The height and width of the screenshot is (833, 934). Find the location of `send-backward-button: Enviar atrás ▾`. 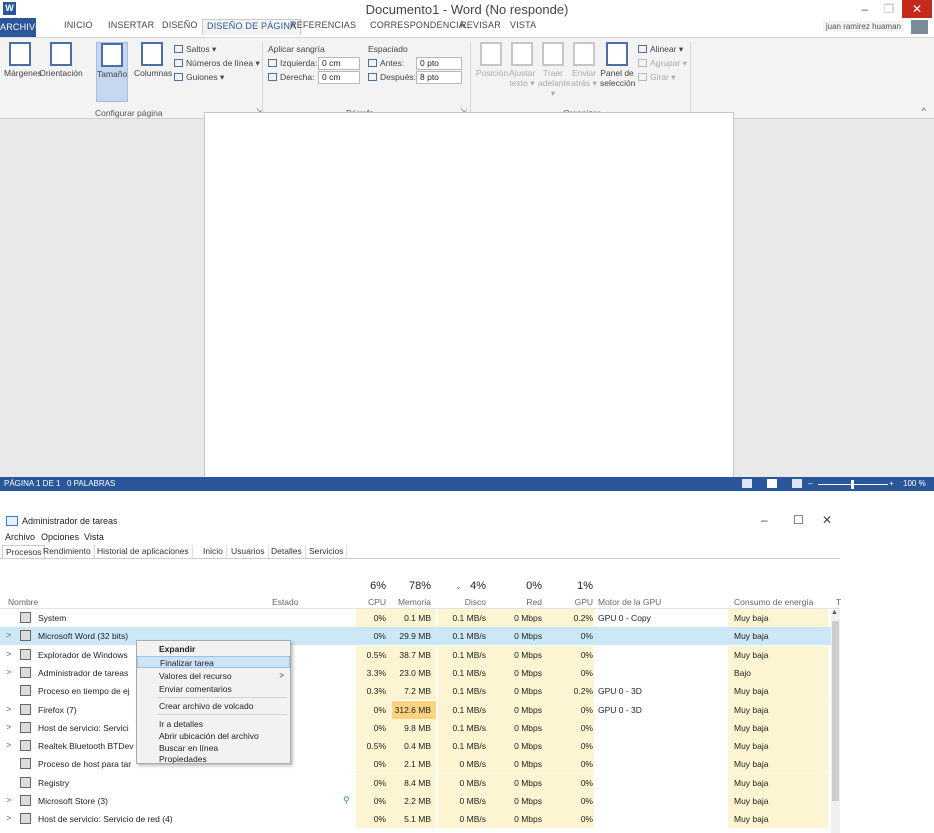

send-backward-button: Enviar atrás ▾ is located at coordinates (584, 65).